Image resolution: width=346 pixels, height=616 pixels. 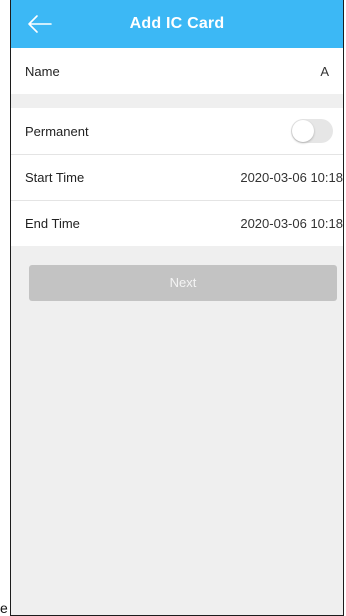 What do you see at coordinates (42, 71) in the screenshot?
I see `name-label: Name` at bounding box center [42, 71].